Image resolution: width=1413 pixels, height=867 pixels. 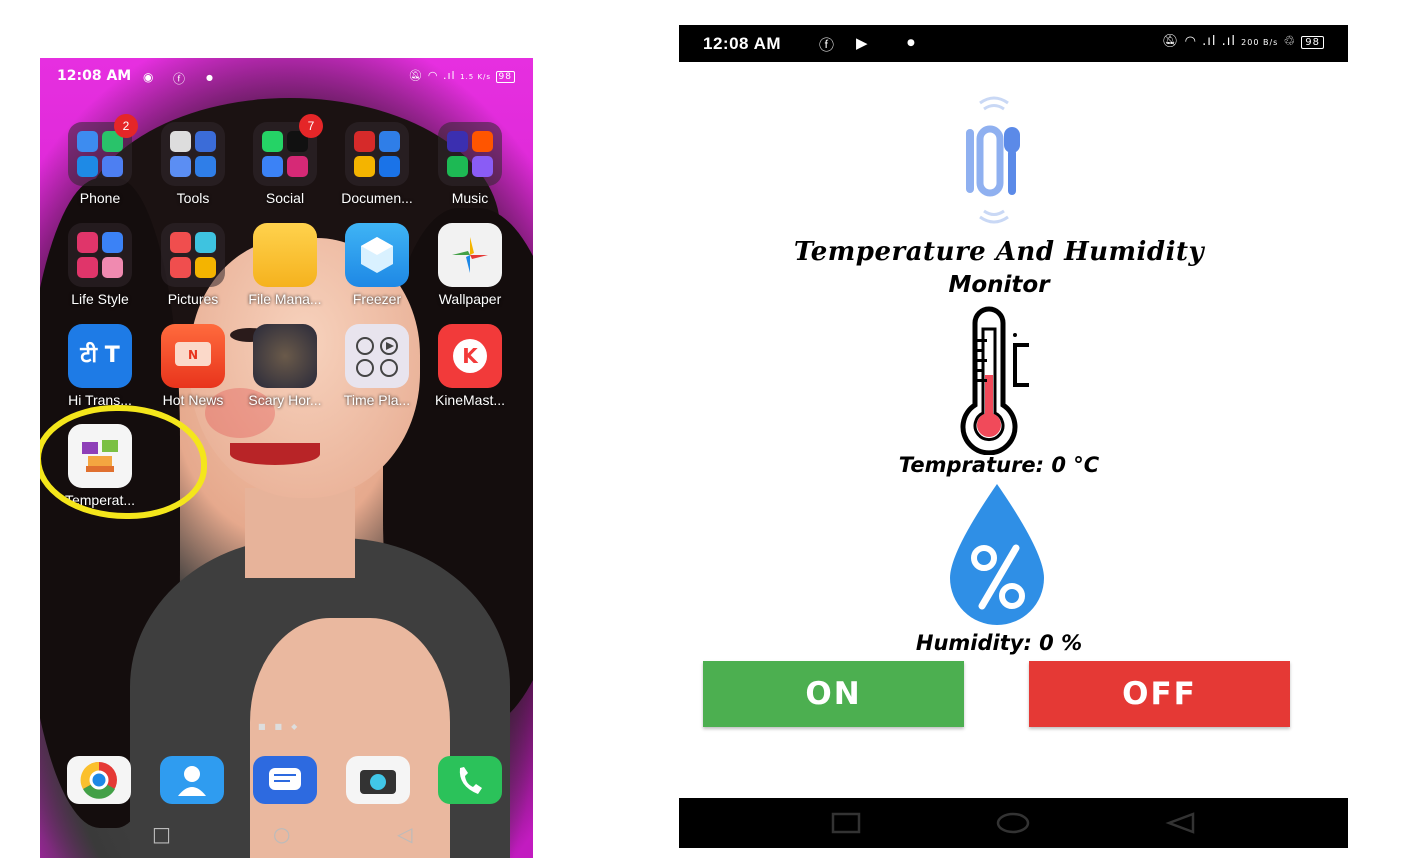 I want to click on navigation-bar, so click(x=1013, y=823).